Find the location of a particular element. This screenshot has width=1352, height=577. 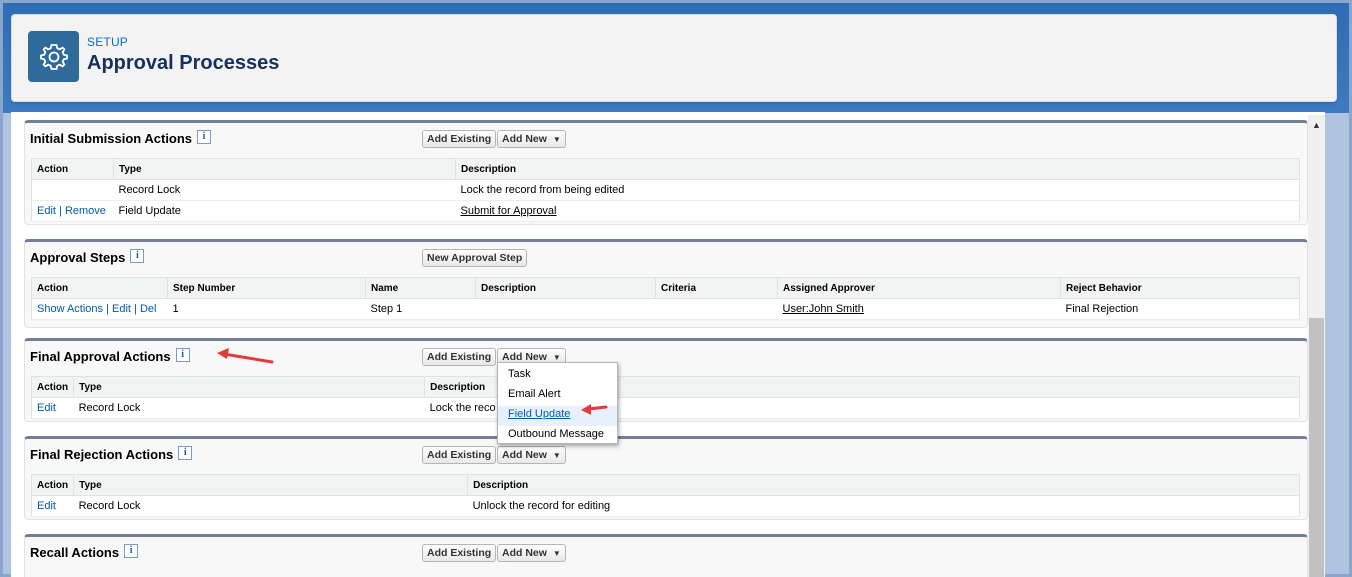

approver-cell: User:John Smith is located at coordinates (919, 309).